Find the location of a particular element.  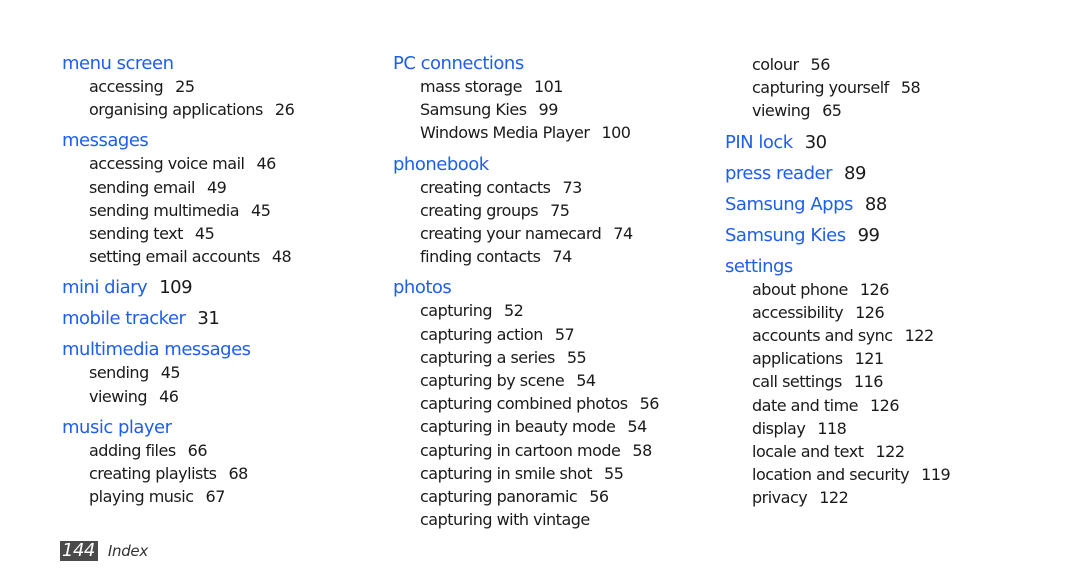

index-subentry: Windows Media Player 100 is located at coordinates (539, 132).